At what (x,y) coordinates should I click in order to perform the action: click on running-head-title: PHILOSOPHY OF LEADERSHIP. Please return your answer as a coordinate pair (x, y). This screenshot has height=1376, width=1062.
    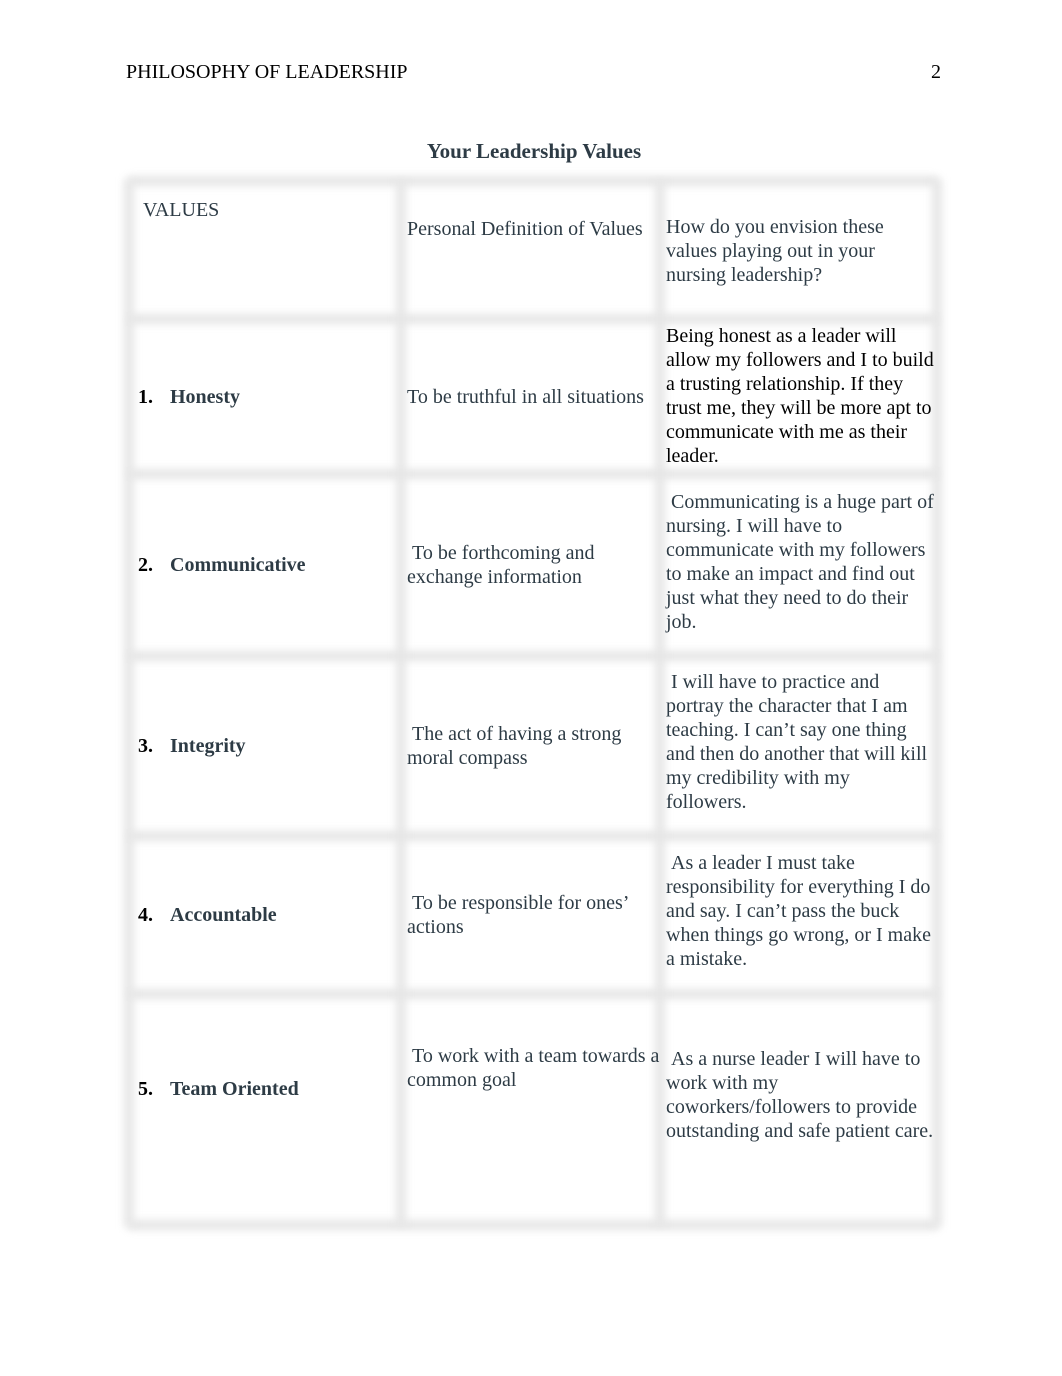
    Looking at the image, I should click on (267, 72).